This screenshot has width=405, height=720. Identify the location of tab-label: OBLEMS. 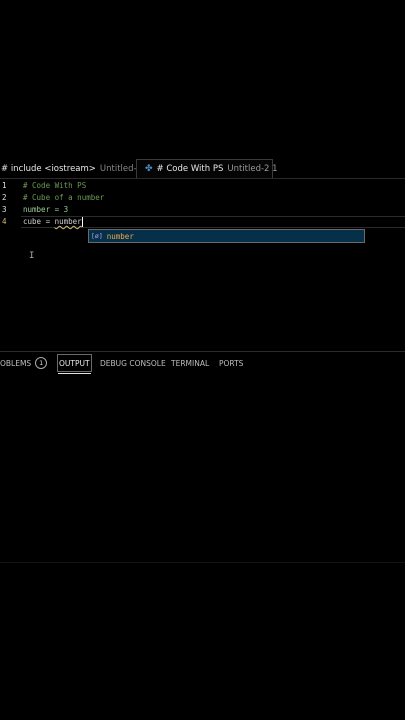
(16, 363).